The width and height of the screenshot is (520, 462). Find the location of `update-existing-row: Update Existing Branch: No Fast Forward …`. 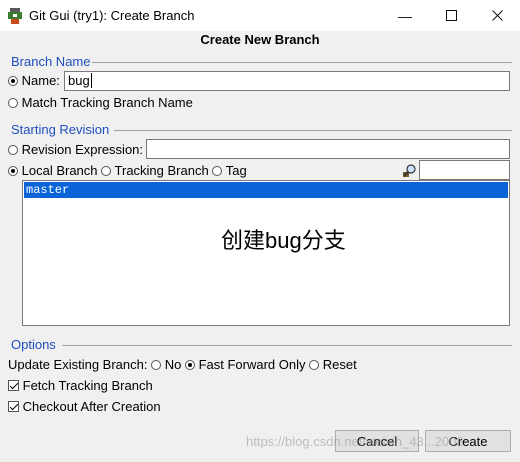

update-existing-row: Update Existing Branch: No Fast Forward … is located at coordinates (182, 364).